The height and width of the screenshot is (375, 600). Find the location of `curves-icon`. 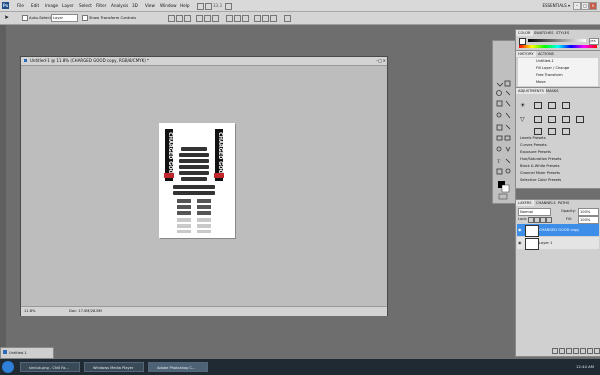

curves-icon is located at coordinates (552, 105).